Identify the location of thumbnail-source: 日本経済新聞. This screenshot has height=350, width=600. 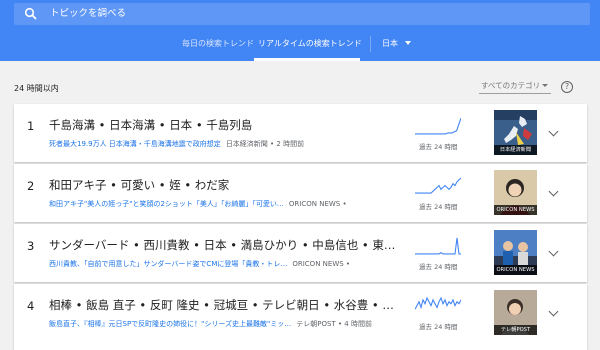
(515, 150).